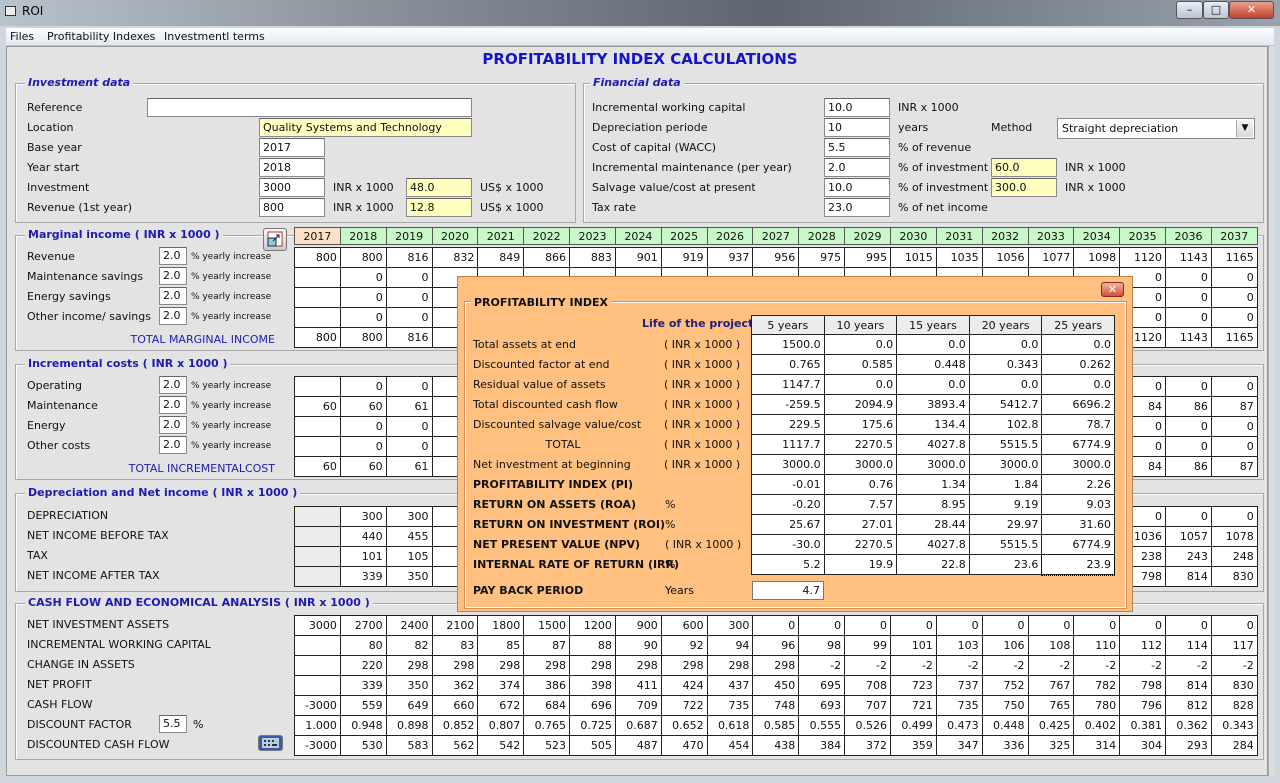 Image resolution: width=1280 pixels, height=783 pixels. I want to click on table-cell: 1500.0, so click(788, 344).